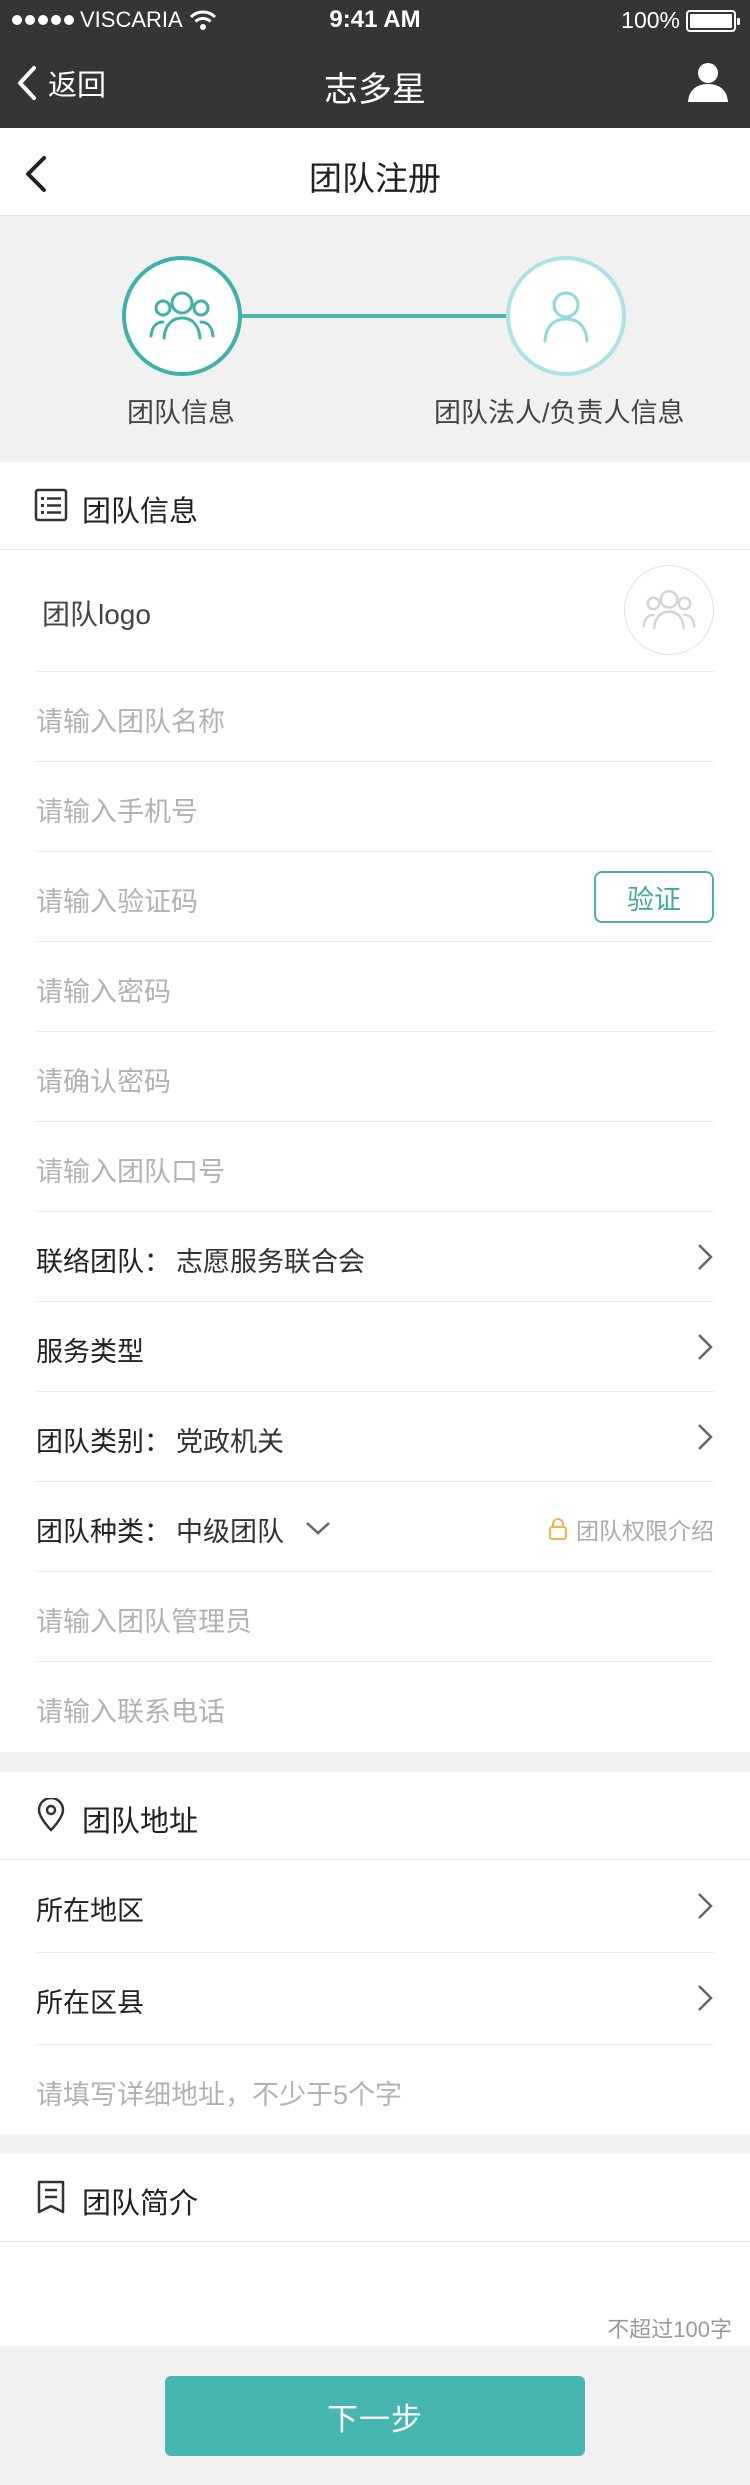 This screenshot has width=750, height=2485. I want to click on step-connector, so click(376, 316).